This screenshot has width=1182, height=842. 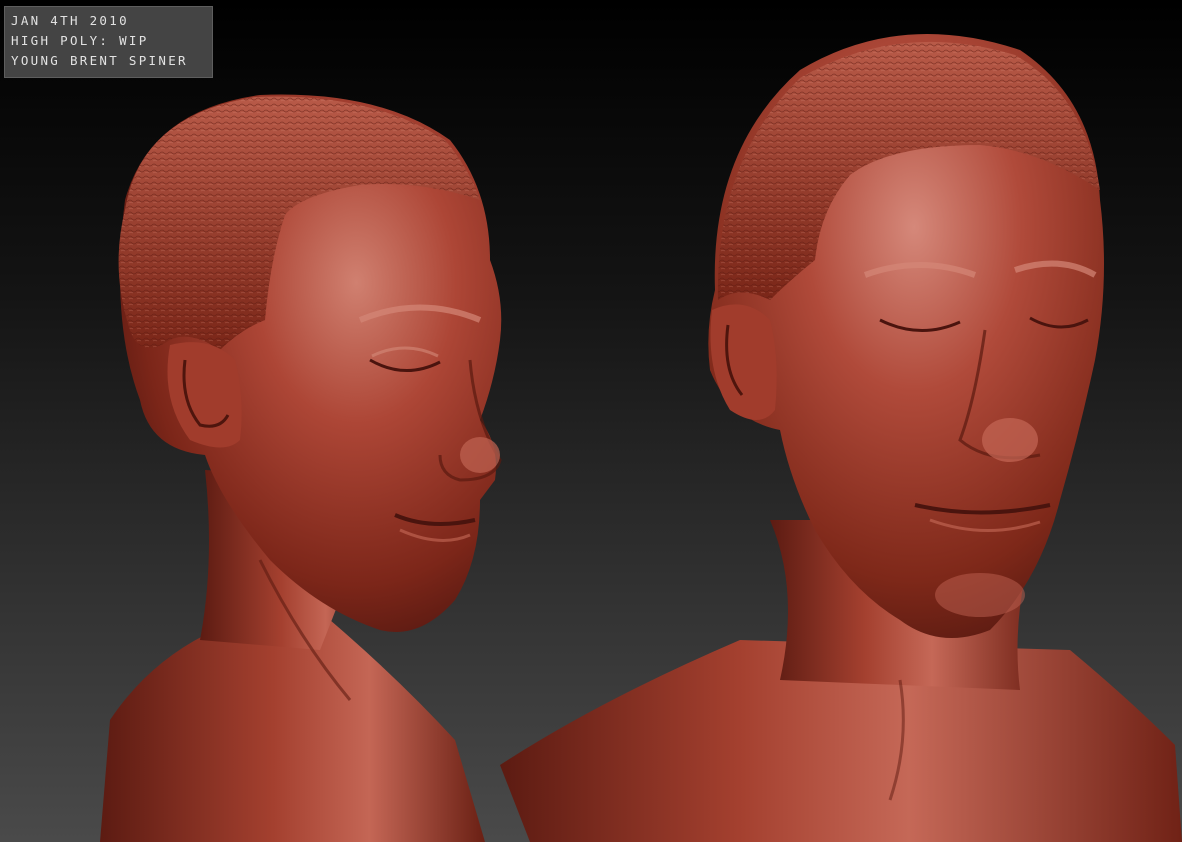 I want to click on caption-subject: YOUNG BRENT SPINER, so click(x=99, y=60).